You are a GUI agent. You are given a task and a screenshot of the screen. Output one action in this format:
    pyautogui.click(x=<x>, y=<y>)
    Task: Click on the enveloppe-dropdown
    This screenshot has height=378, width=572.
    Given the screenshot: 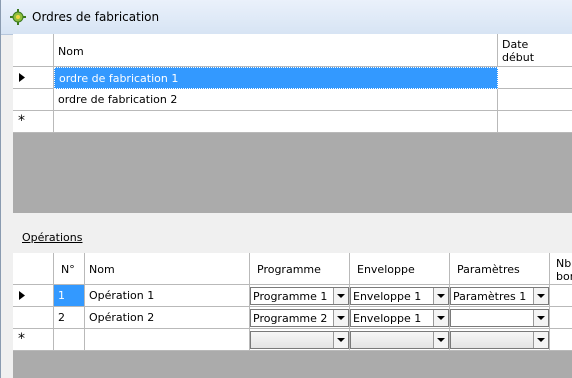 What is the action you would take?
    pyautogui.click(x=399, y=340)
    